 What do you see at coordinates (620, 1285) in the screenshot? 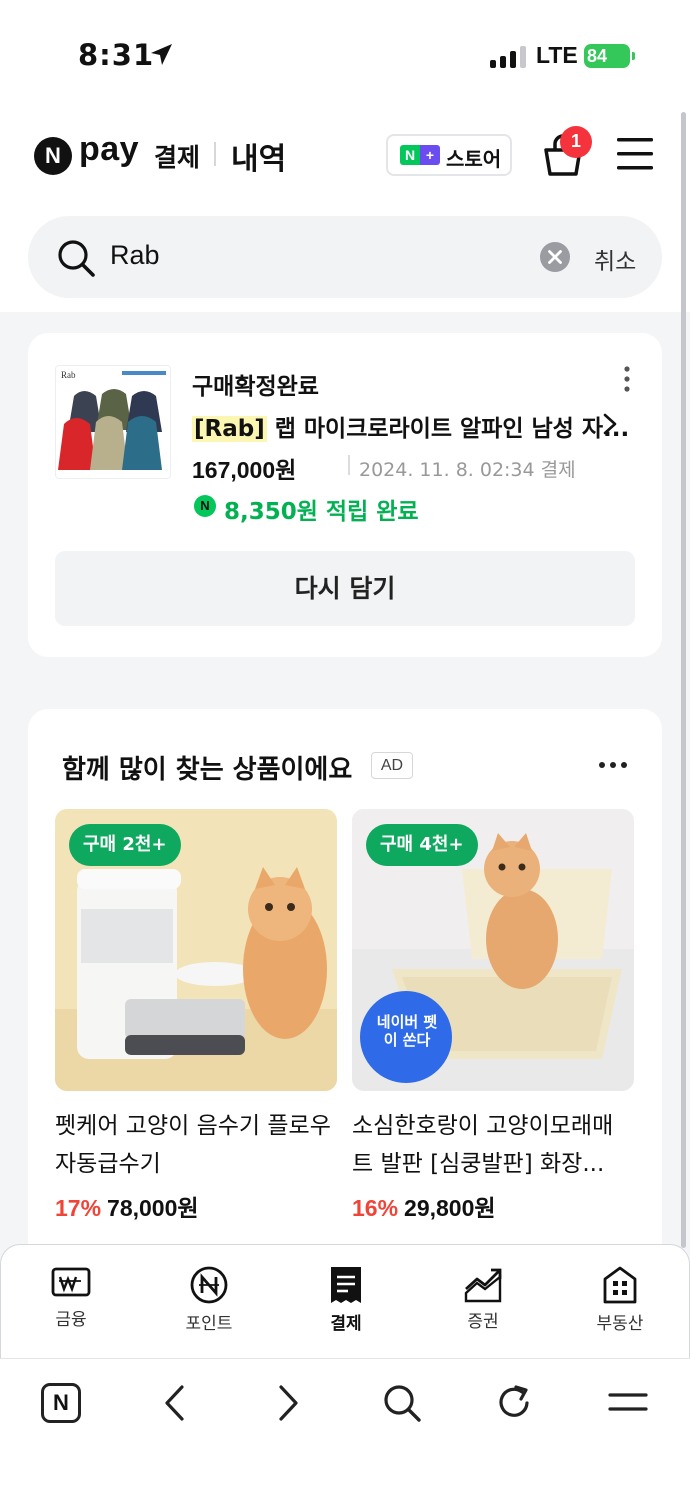
I see `building-icon` at bounding box center [620, 1285].